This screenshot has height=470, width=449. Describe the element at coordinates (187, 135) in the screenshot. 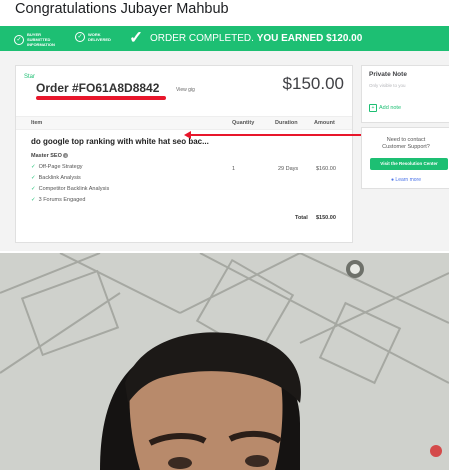

I see `arrow-head-icon` at that location.